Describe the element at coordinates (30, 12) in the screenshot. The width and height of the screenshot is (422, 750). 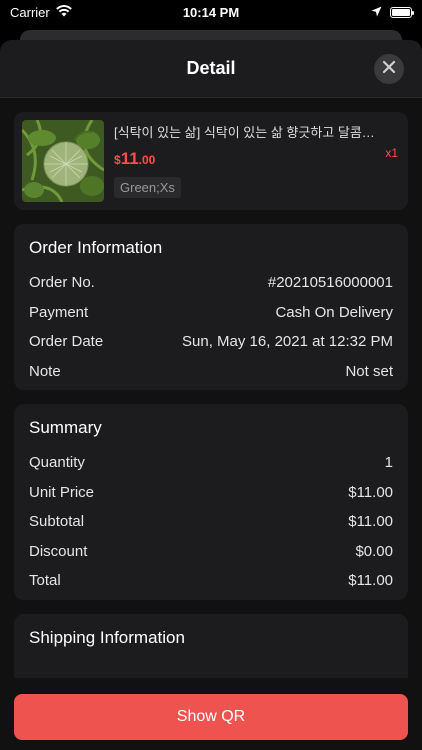
I see `carrier-label: Carrier` at that location.